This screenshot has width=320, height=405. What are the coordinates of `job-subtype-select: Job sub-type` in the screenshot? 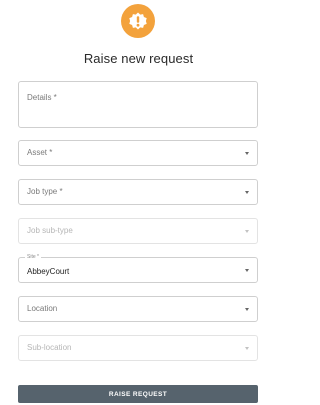 It's located at (138, 231).